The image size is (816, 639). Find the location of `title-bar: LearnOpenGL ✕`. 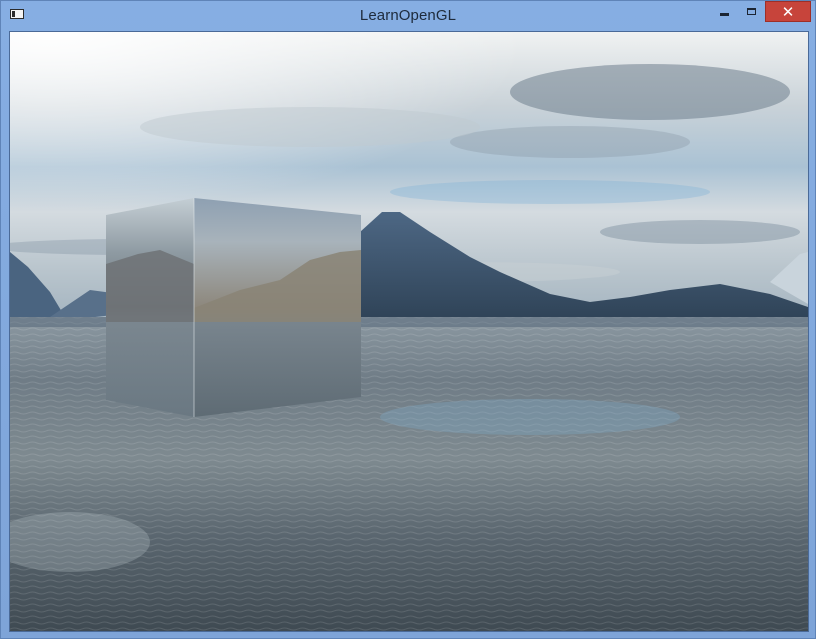

title-bar: LearnOpenGL ✕ is located at coordinates (408, 16).